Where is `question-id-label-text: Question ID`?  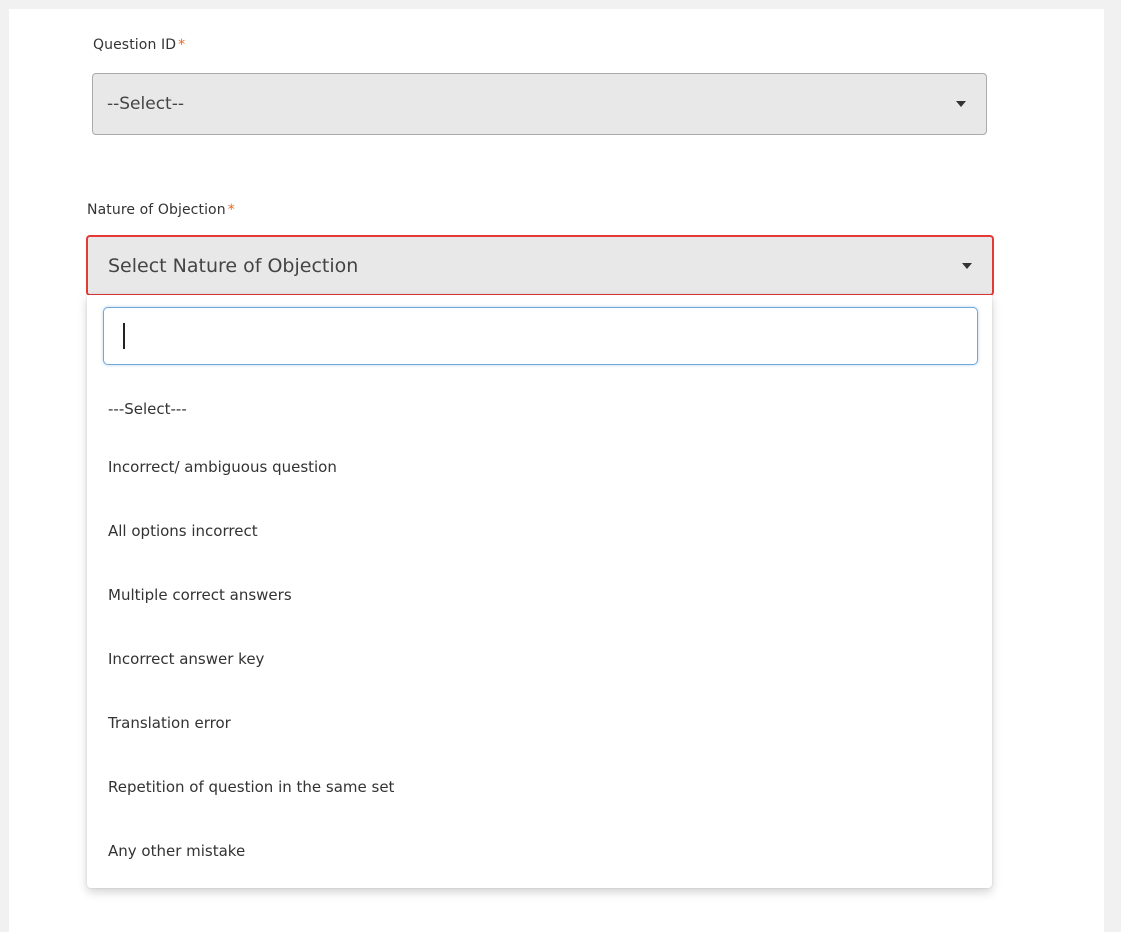 question-id-label-text: Question ID is located at coordinates (135, 45).